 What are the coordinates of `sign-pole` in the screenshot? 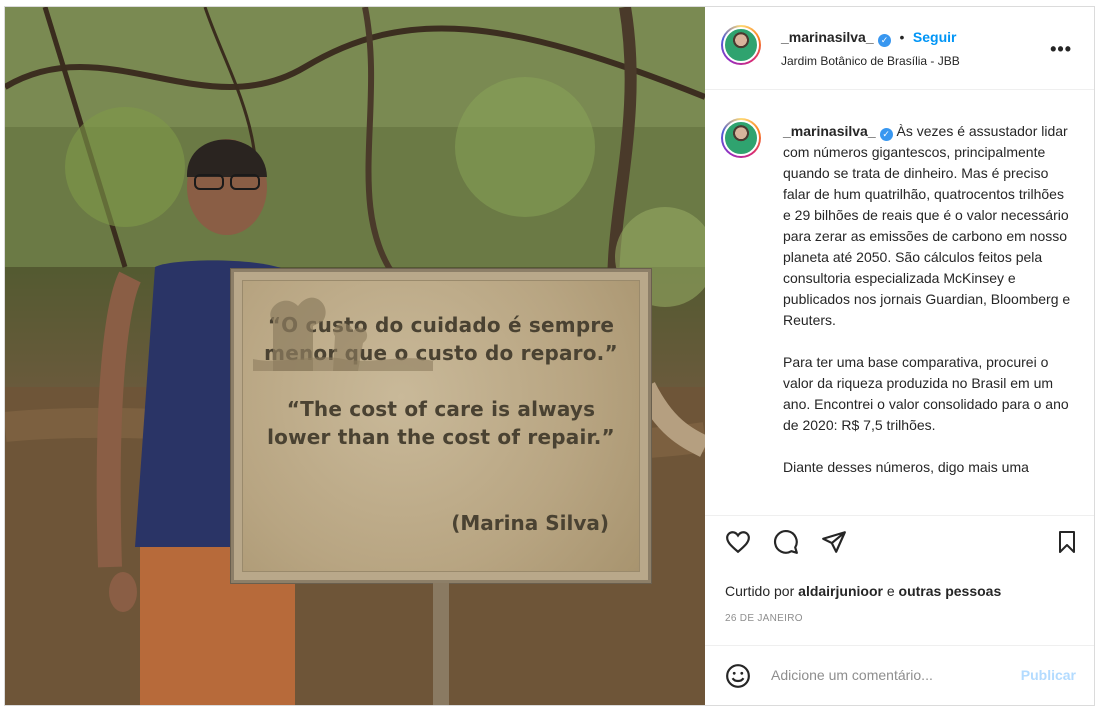 It's located at (441, 644).